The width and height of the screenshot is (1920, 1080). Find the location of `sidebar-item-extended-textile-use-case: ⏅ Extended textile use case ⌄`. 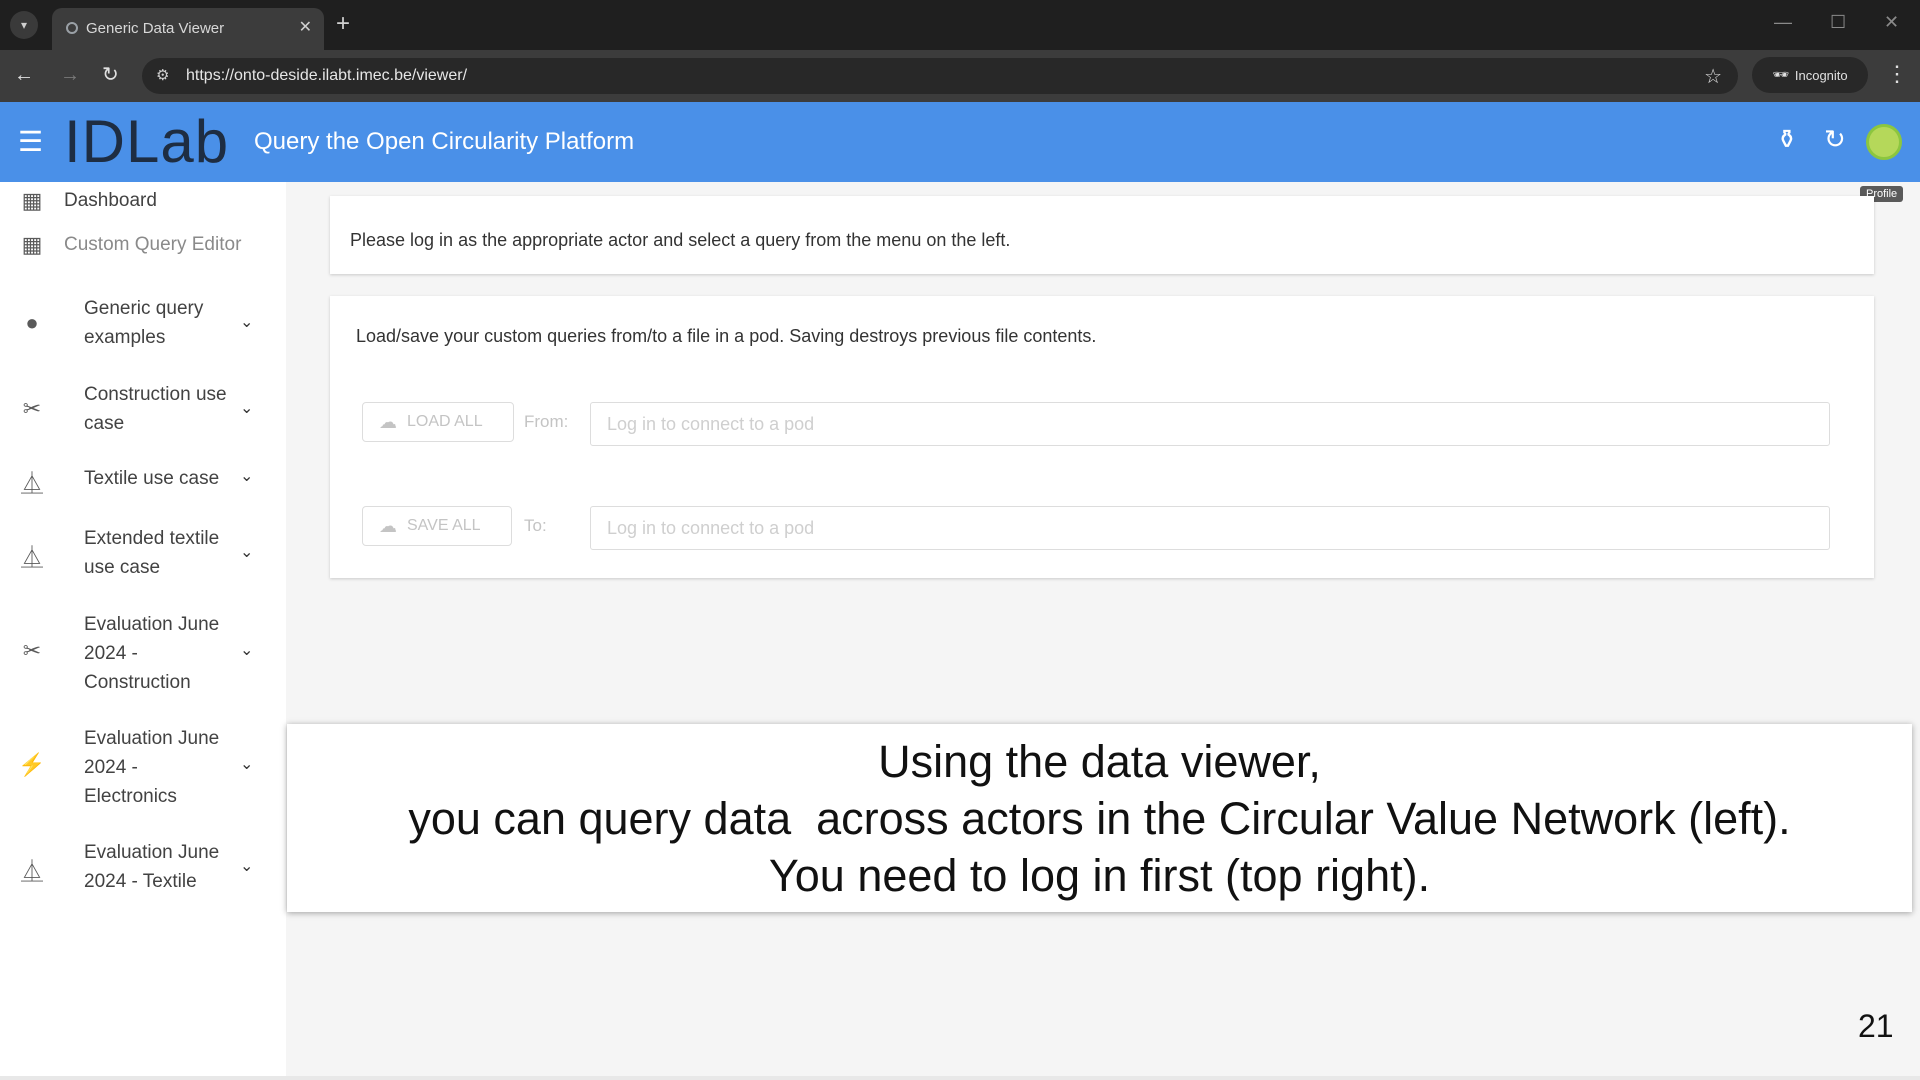

sidebar-item-extended-textile-use-case: ⏅ Extended textile use case ⌄ is located at coordinates (143, 552).